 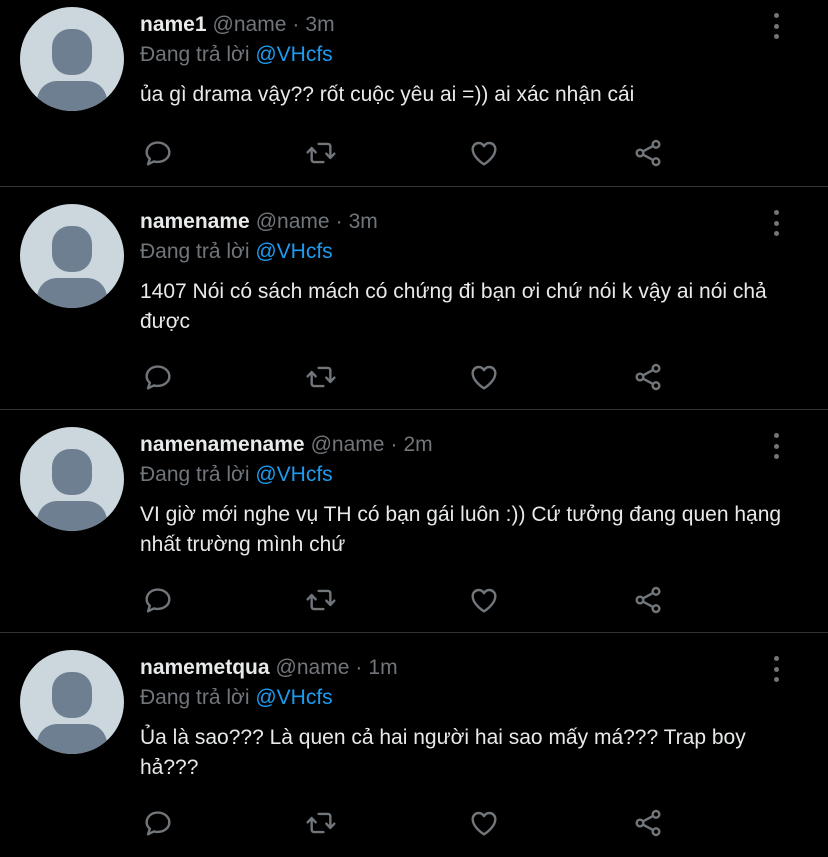 What do you see at coordinates (469, 25) in the screenshot?
I see `tweet-header: name1 @name · 3m` at bounding box center [469, 25].